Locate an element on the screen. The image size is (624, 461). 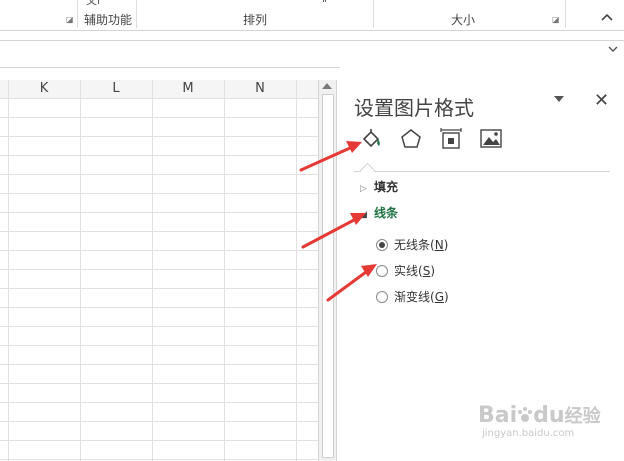
pane-title: 设置图片格式 is located at coordinates (414, 108).